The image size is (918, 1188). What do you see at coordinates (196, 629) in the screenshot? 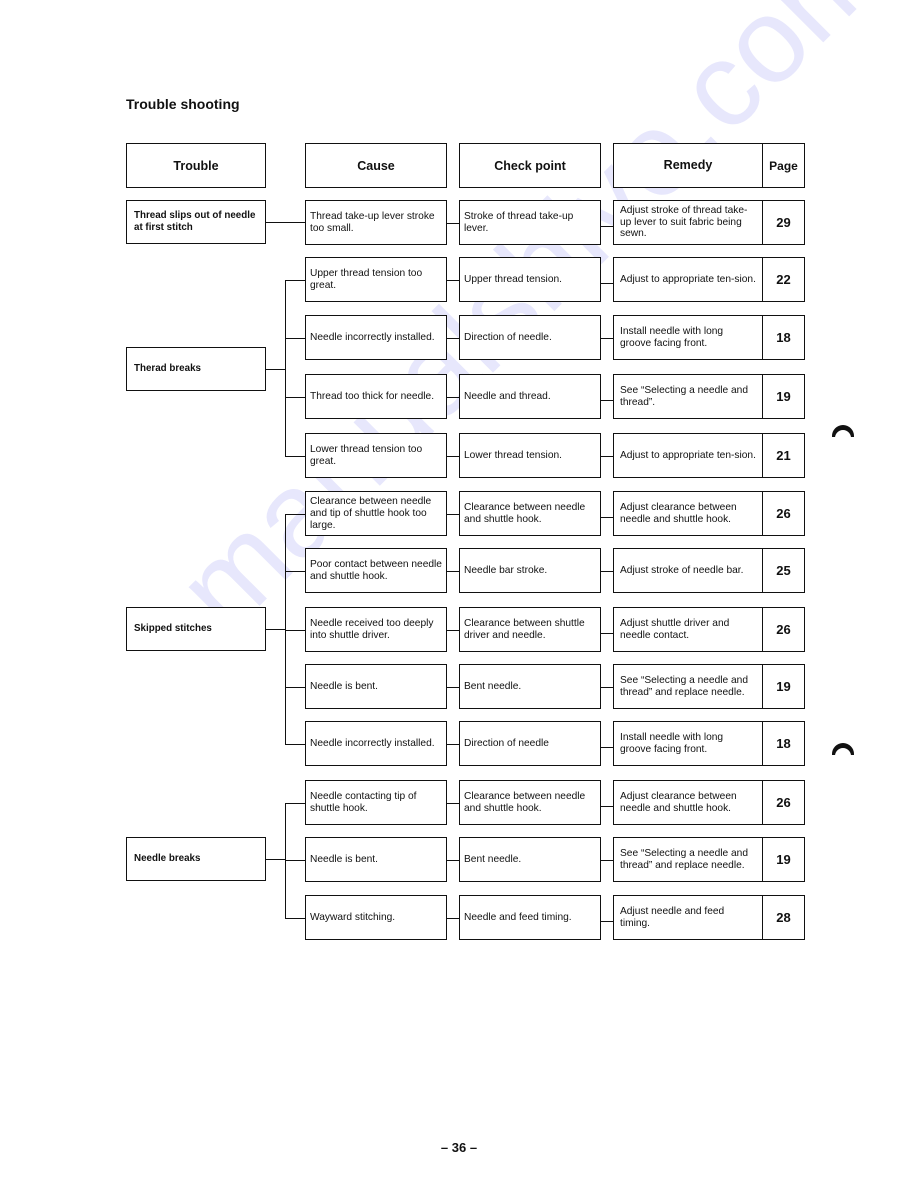
I see `trouble-box: Skipped stitches` at bounding box center [196, 629].